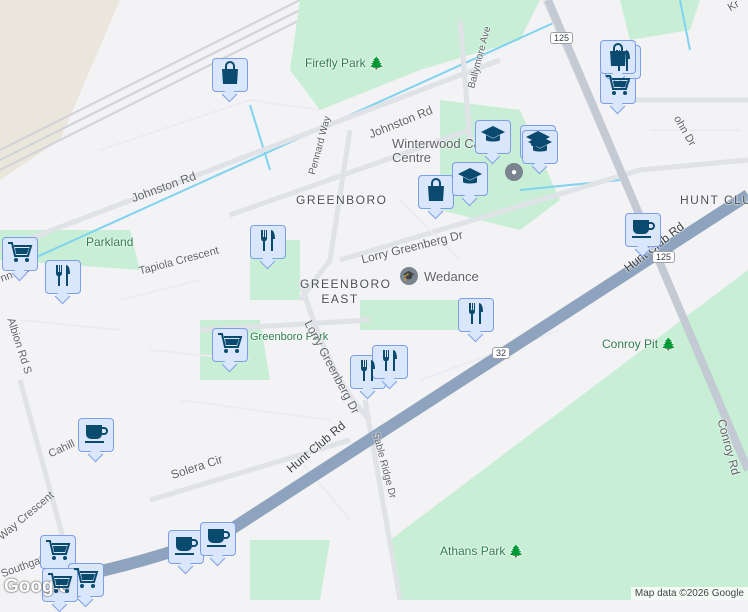 The width and height of the screenshot is (748, 612). I want to click on park-label-conroy-pit: Conroy Pit 🌲, so click(639, 344).